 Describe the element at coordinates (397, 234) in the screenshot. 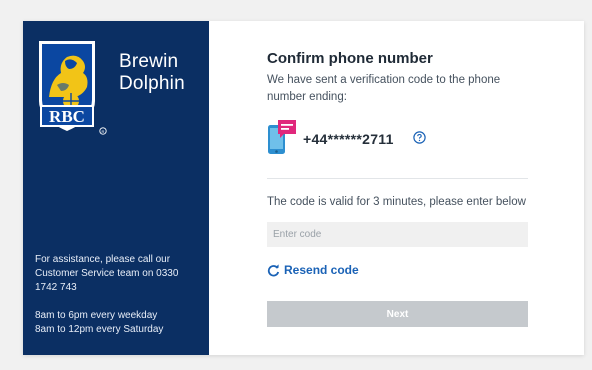

I see `code-input` at that location.